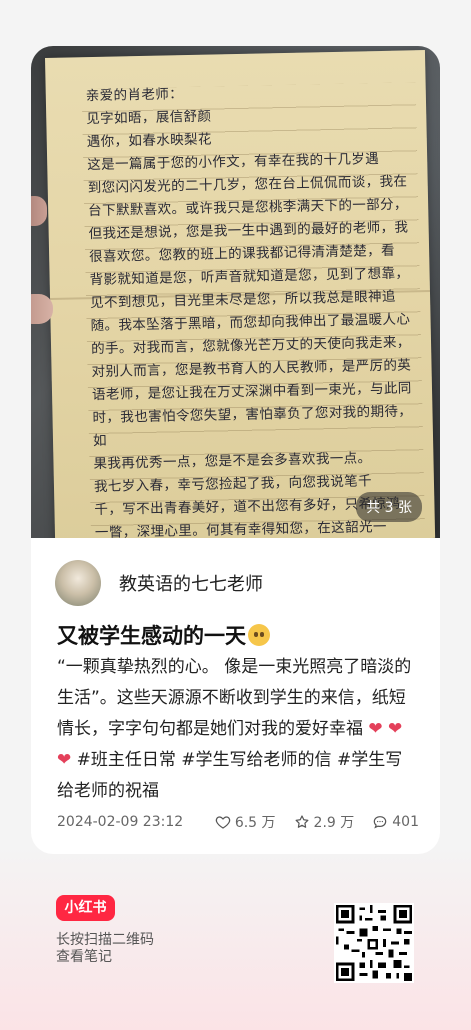 The image size is (471, 1030). I want to click on comment-count: 401, so click(405, 822).